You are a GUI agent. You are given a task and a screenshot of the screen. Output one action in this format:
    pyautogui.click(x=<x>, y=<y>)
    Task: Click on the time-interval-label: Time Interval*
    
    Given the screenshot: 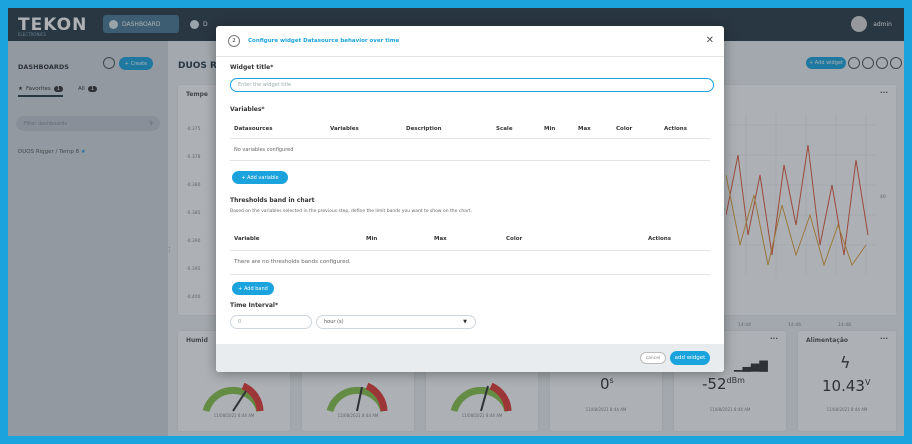 What is the action you would take?
    pyautogui.click(x=254, y=305)
    